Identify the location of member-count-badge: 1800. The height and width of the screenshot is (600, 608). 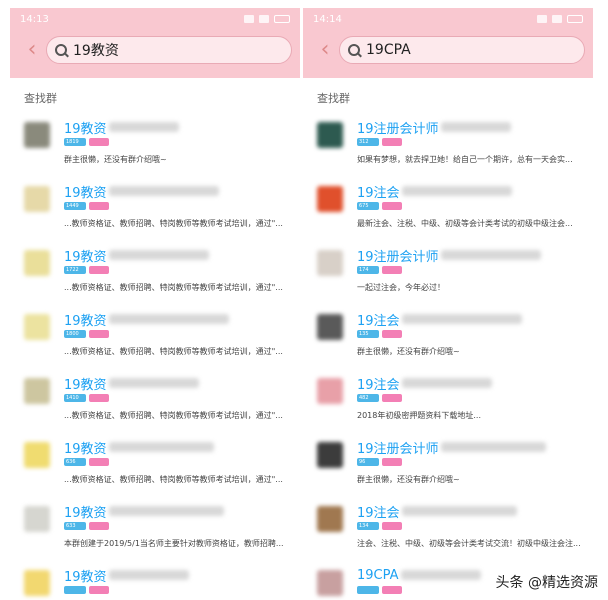
(75, 334).